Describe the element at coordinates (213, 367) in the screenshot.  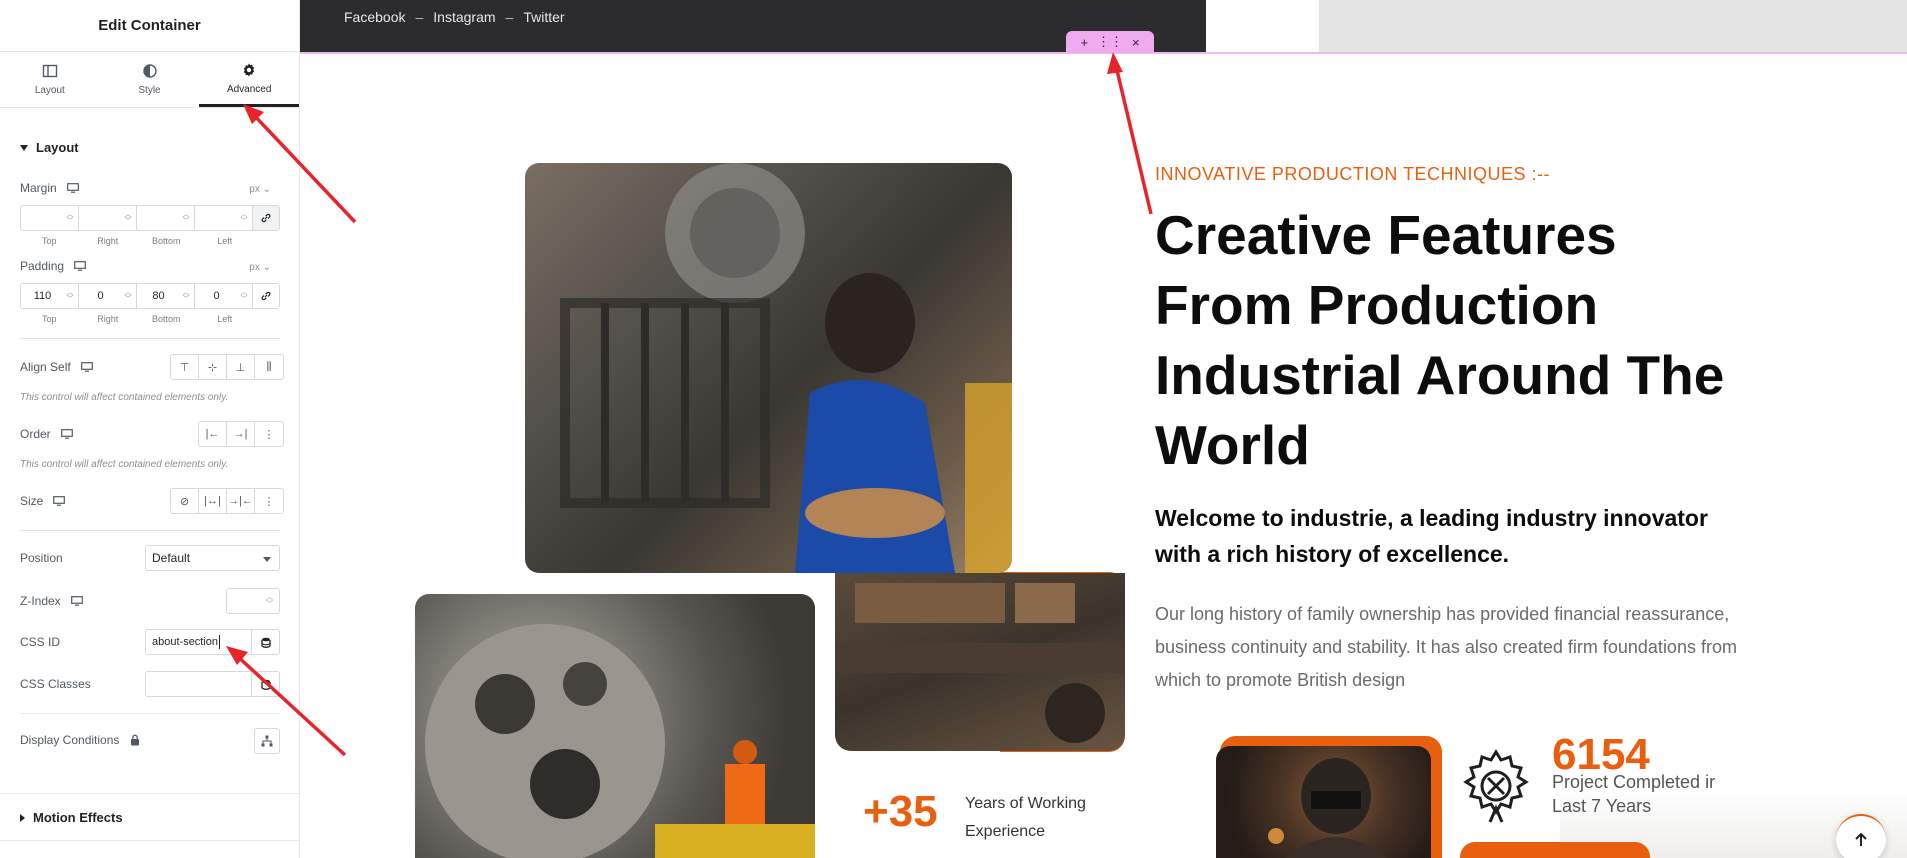
I see `align-center-icon: ⊹` at that location.